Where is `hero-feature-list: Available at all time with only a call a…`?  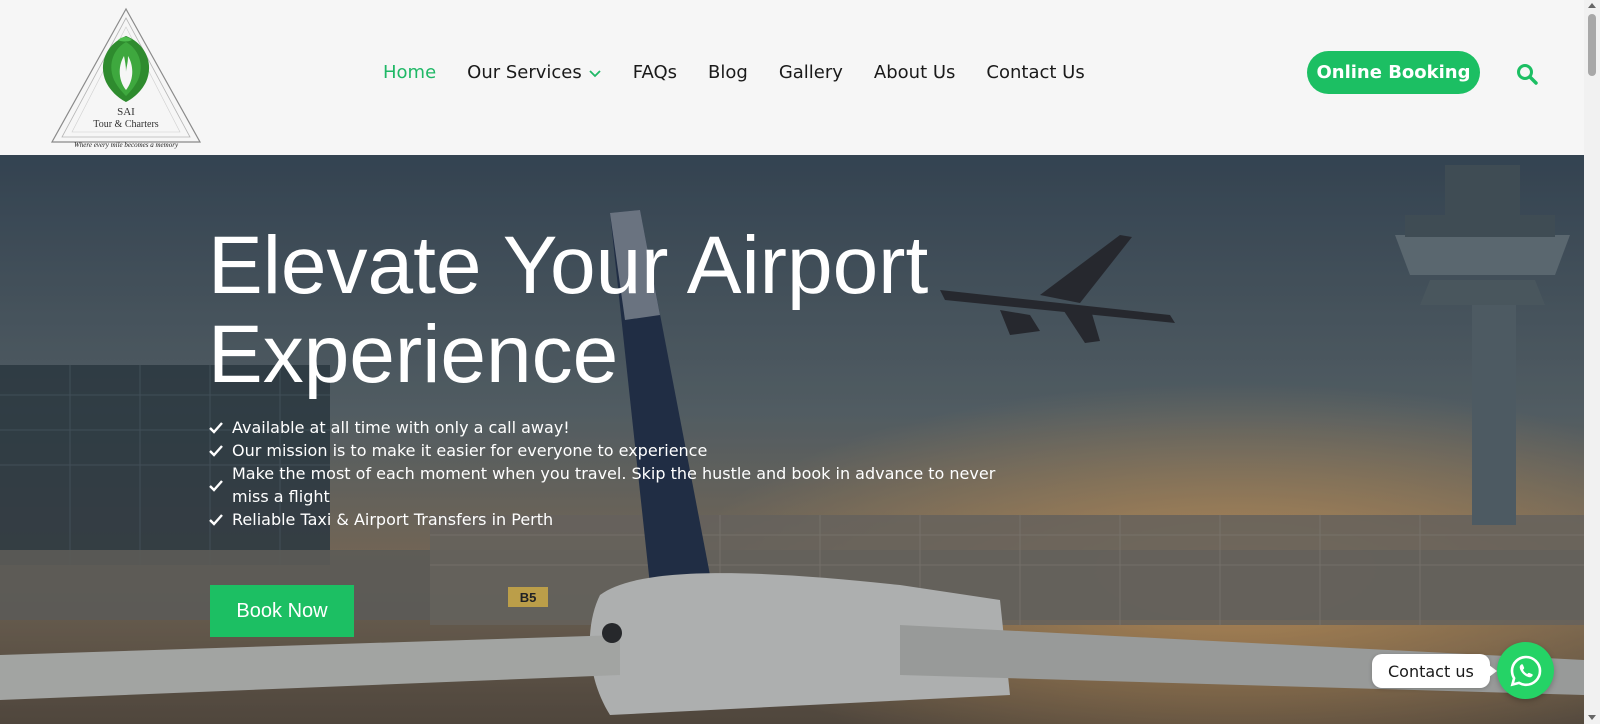
hero-feature-list: Available at all time with only a call a… is located at coordinates (603, 474).